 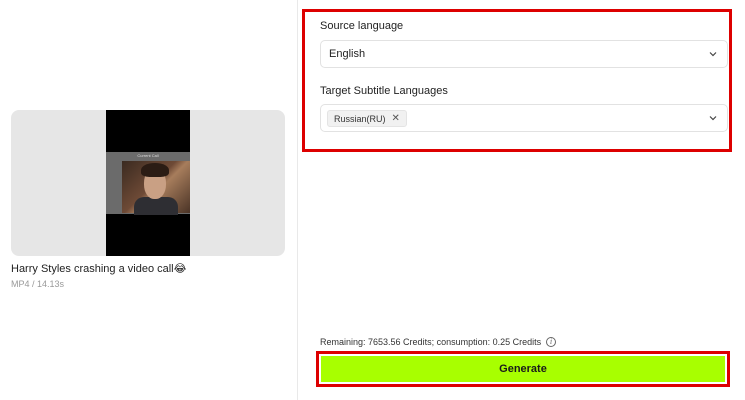 I want to click on video-canvas: Current Call, so click(x=148, y=183).